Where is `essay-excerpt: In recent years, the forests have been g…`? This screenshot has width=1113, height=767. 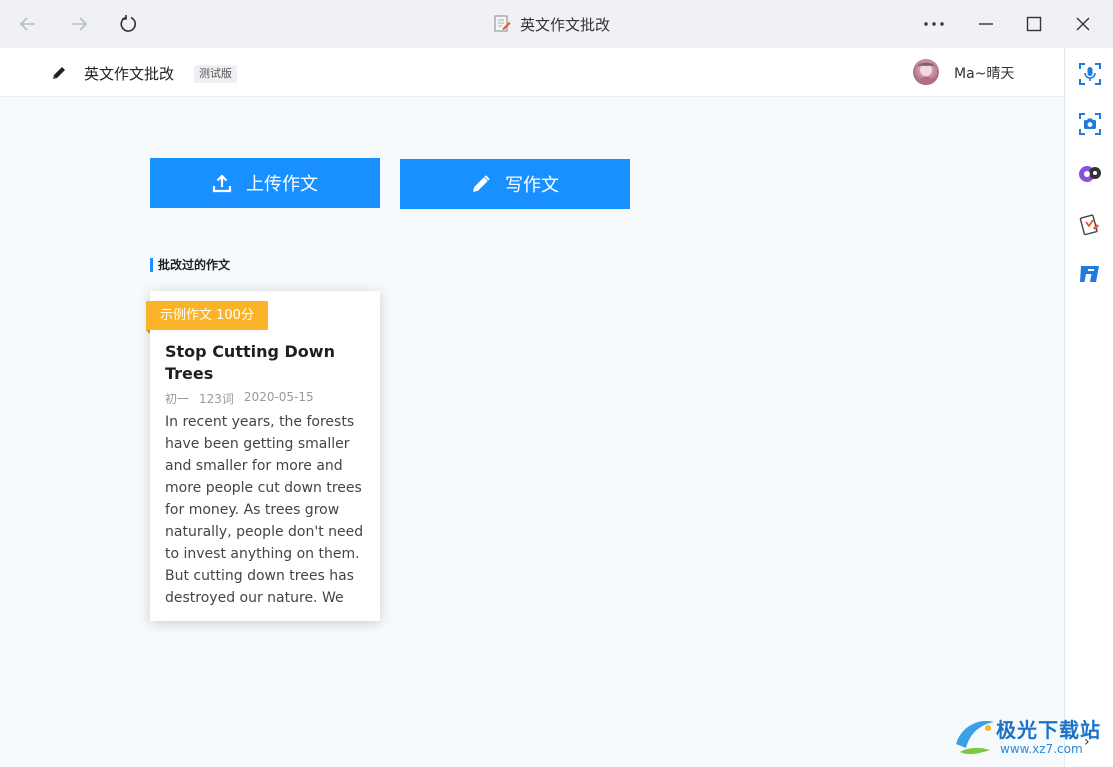 essay-excerpt: In recent years, the forests have been g… is located at coordinates (264, 510).